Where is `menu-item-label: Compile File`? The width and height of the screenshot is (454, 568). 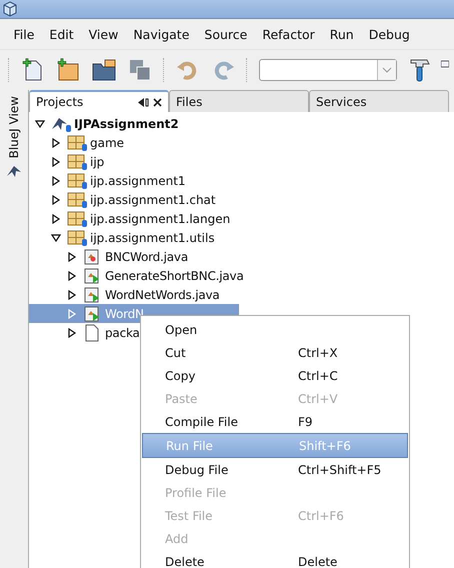
menu-item-label: Compile File is located at coordinates (201, 421).